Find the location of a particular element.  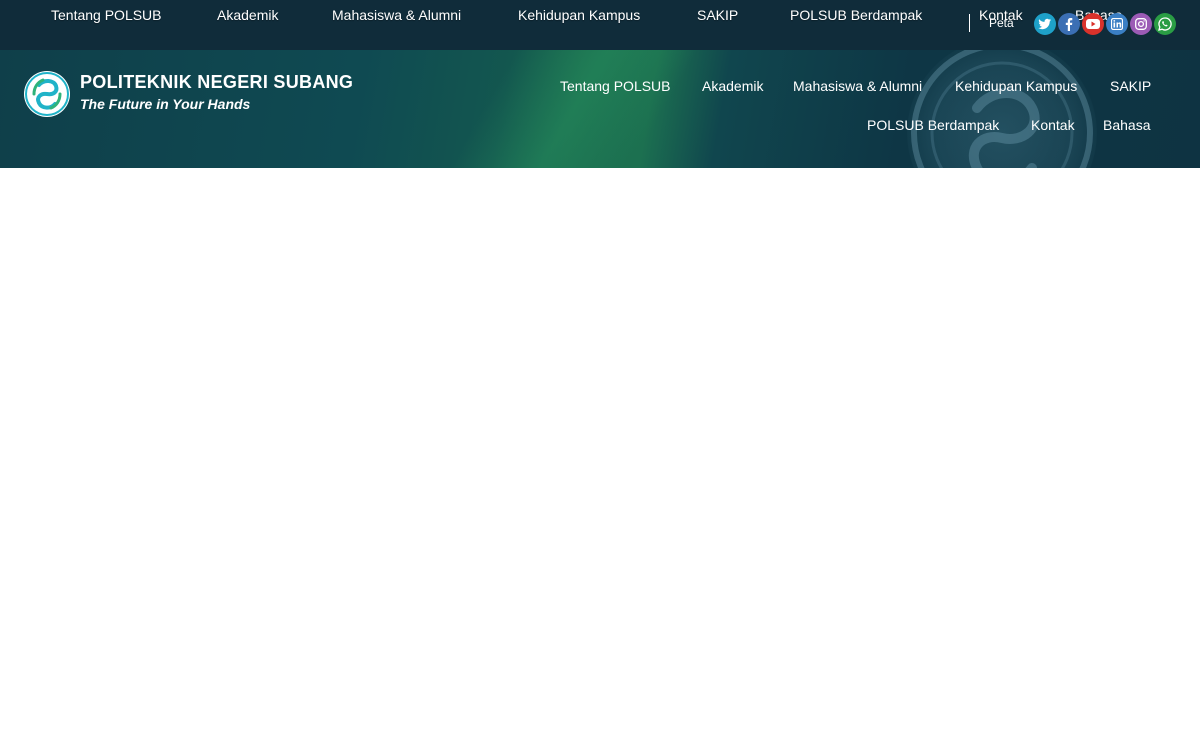

instagram-icon is located at coordinates (1141, 24).